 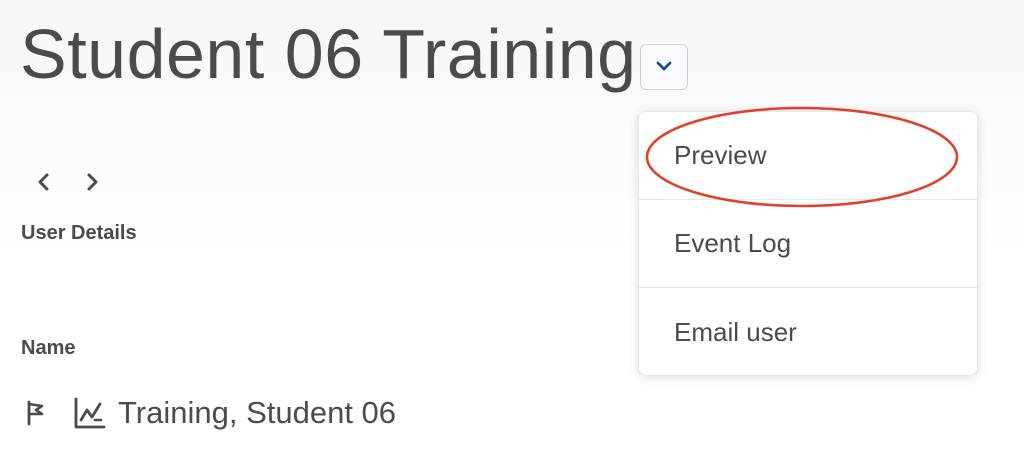 What do you see at coordinates (328, 54) in the screenshot?
I see `page-title: Student 06 Training` at bounding box center [328, 54].